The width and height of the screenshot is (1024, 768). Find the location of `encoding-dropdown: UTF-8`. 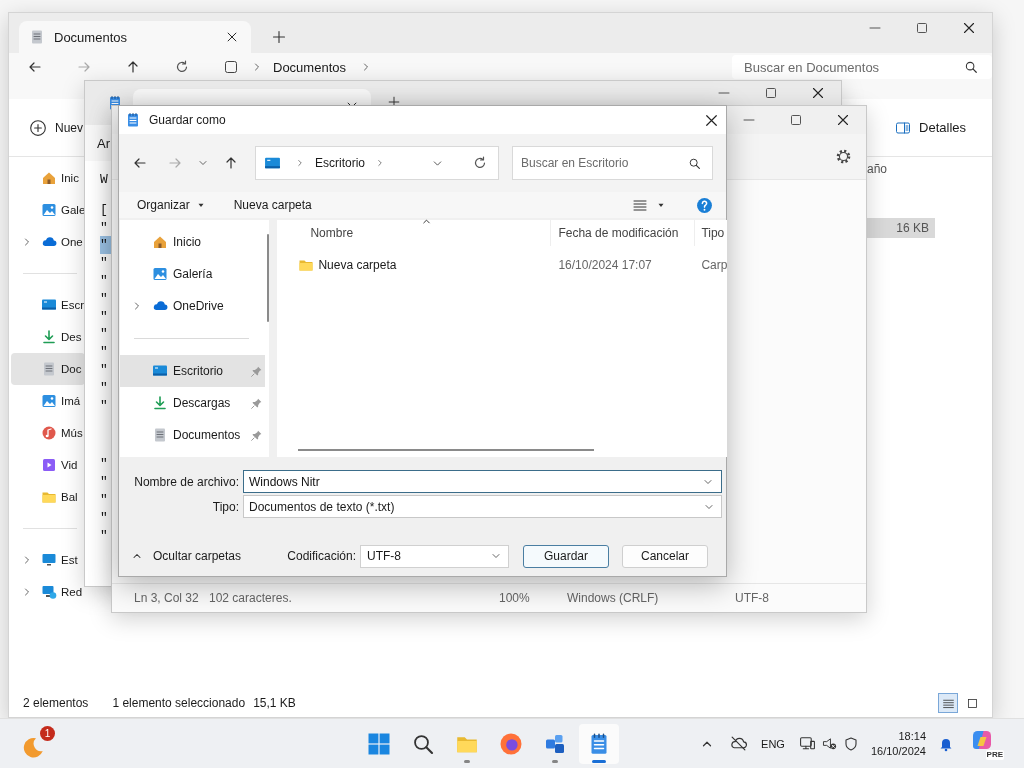

encoding-dropdown: UTF-8 is located at coordinates (434, 556).